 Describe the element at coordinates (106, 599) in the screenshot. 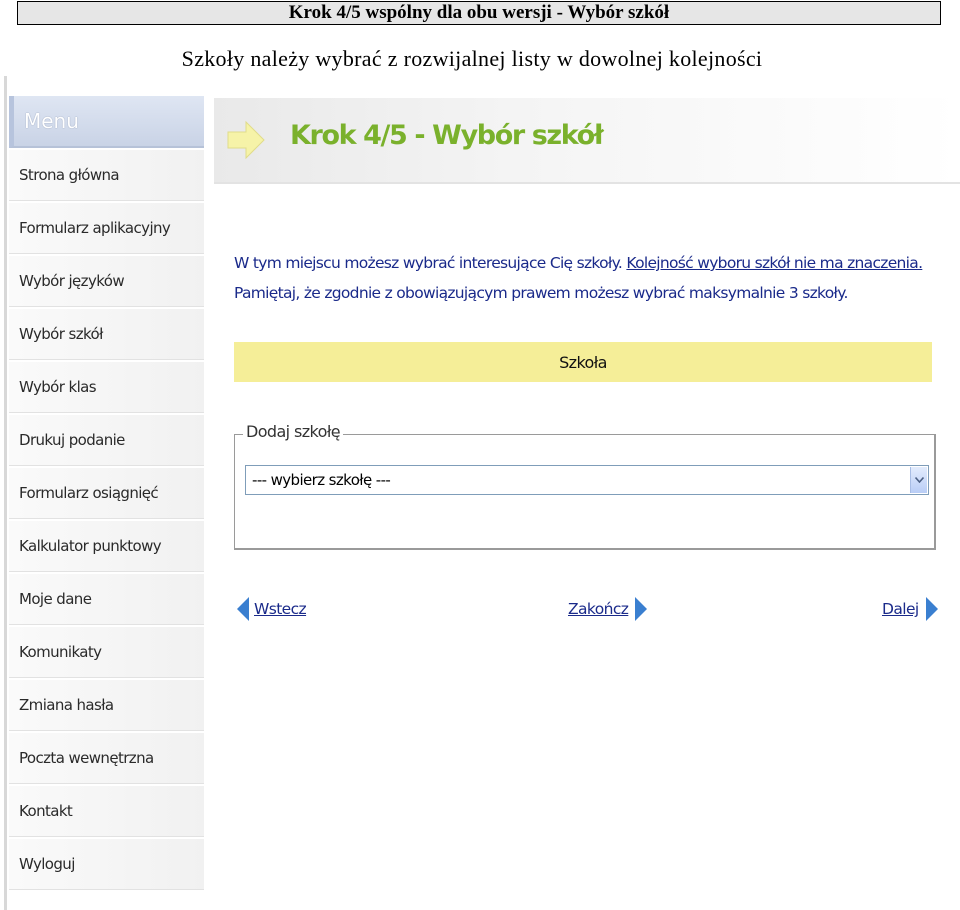

I see `sidebar-item-moje-dane: Moje dane` at that location.